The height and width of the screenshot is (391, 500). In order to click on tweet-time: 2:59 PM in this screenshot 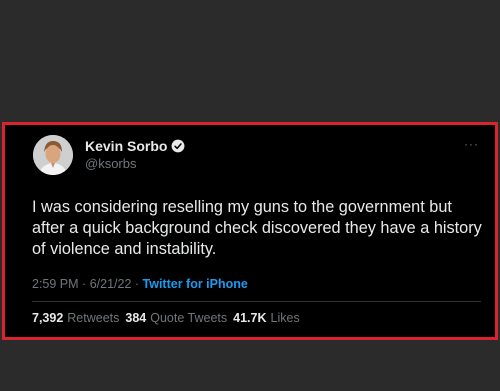, I will do `click(55, 284)`.